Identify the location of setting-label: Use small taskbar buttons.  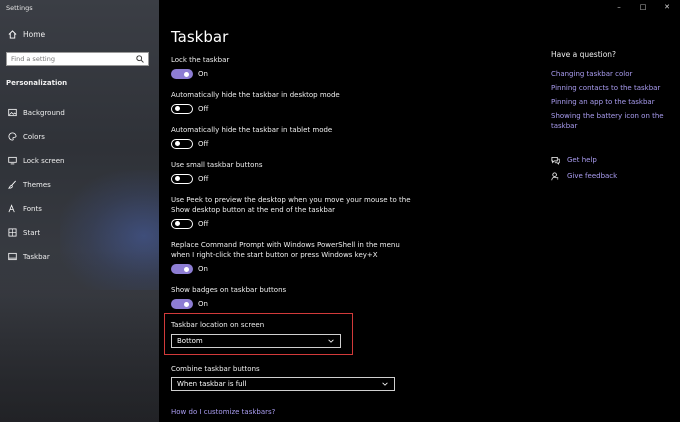
(217, 165).